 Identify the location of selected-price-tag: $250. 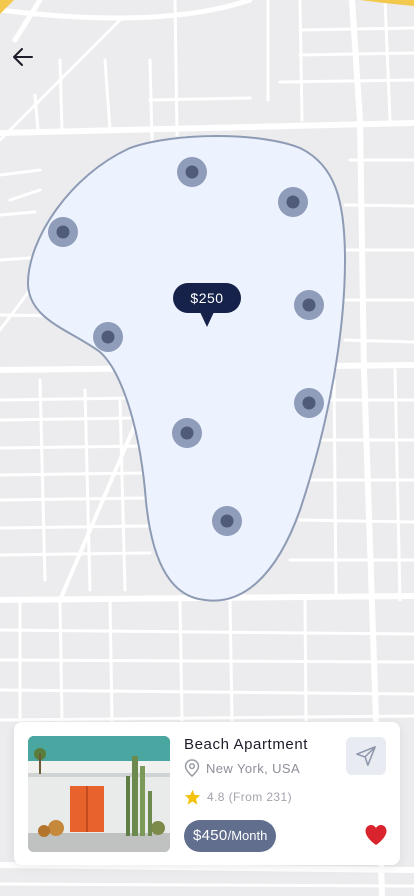
(207, 305).